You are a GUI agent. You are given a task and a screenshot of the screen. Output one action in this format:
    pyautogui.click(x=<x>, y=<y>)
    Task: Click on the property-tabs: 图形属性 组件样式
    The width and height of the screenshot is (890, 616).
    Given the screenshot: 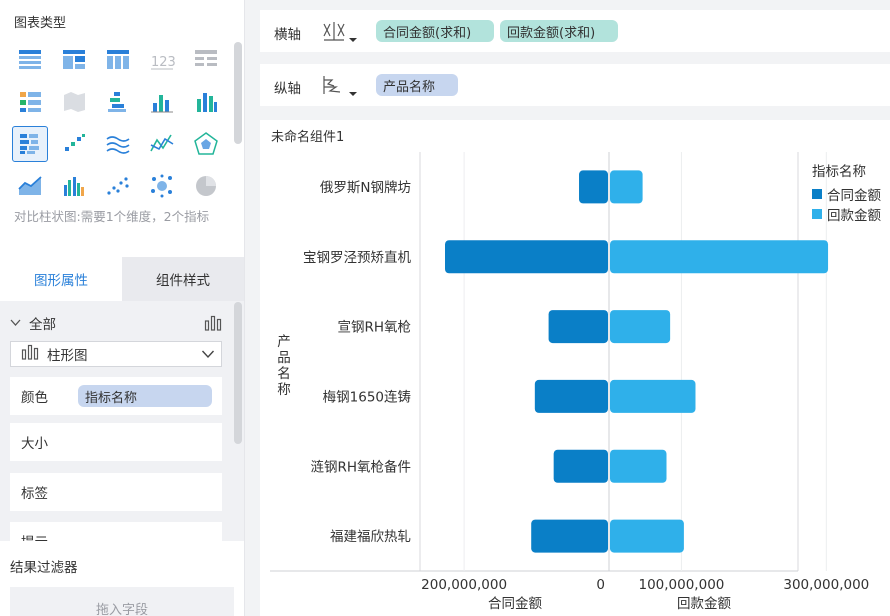 What is the action you would take?
    pyautogui.click(x=122, y=279)
    